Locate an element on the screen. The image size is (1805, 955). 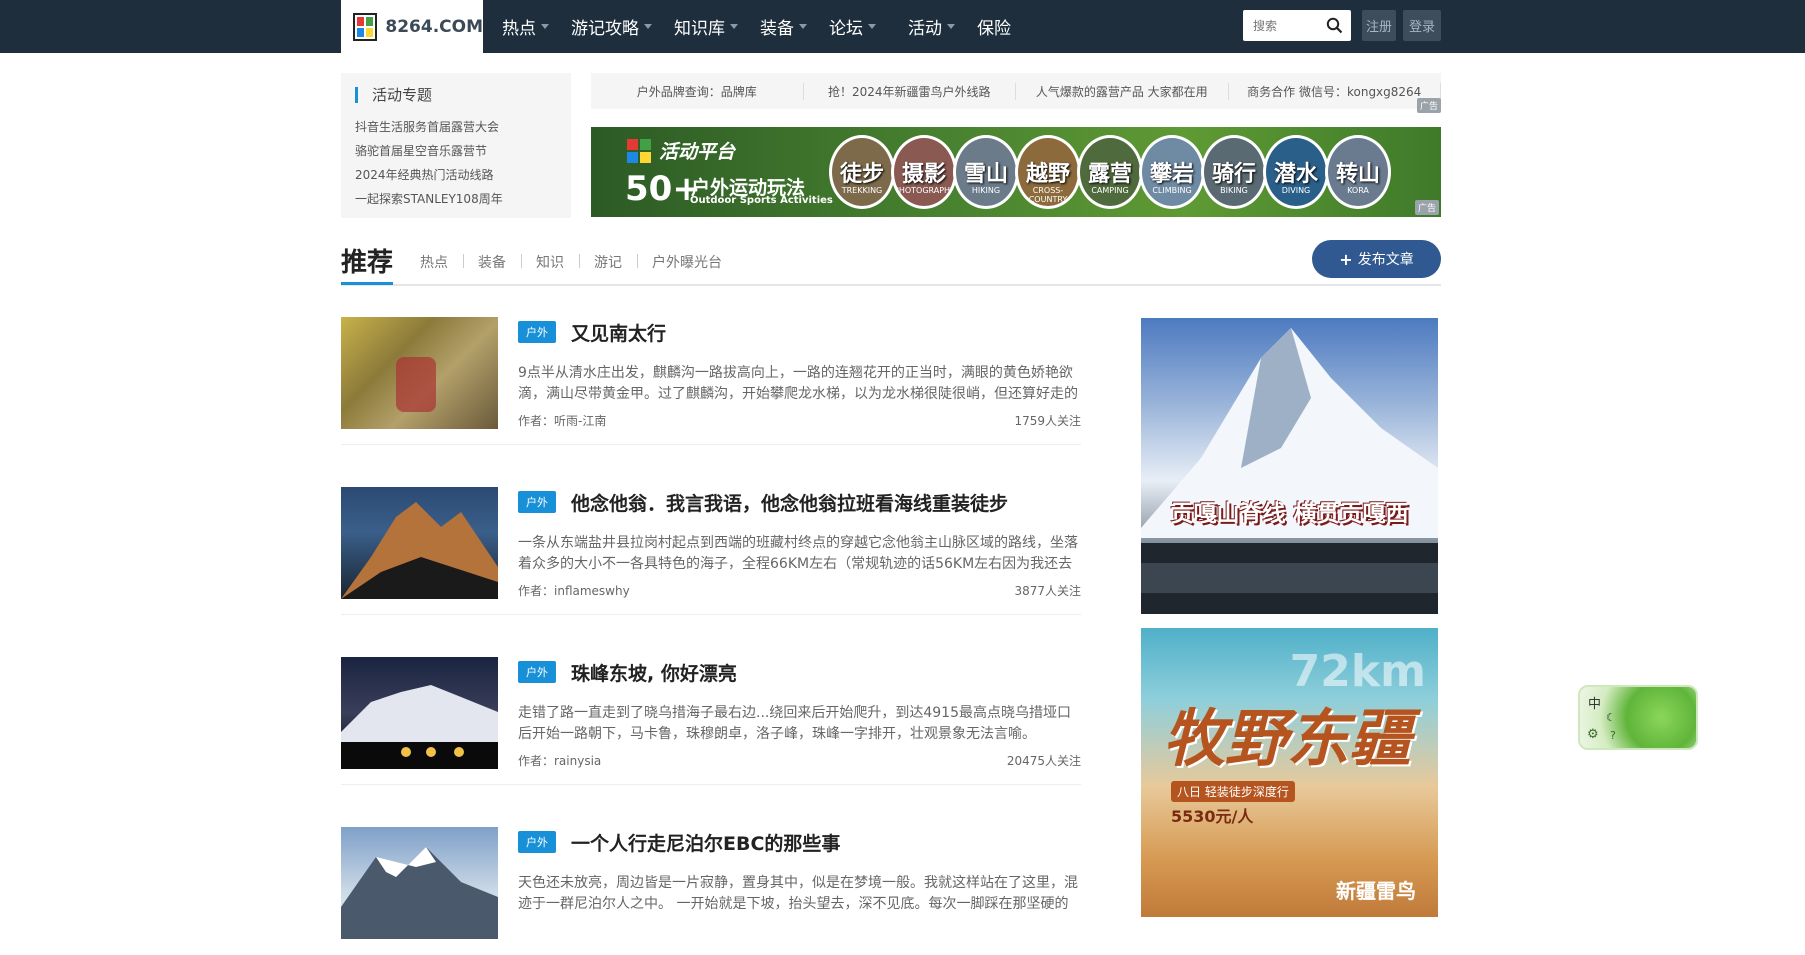
article-author: 作者：rainysia is located at coordinates (559, 760).